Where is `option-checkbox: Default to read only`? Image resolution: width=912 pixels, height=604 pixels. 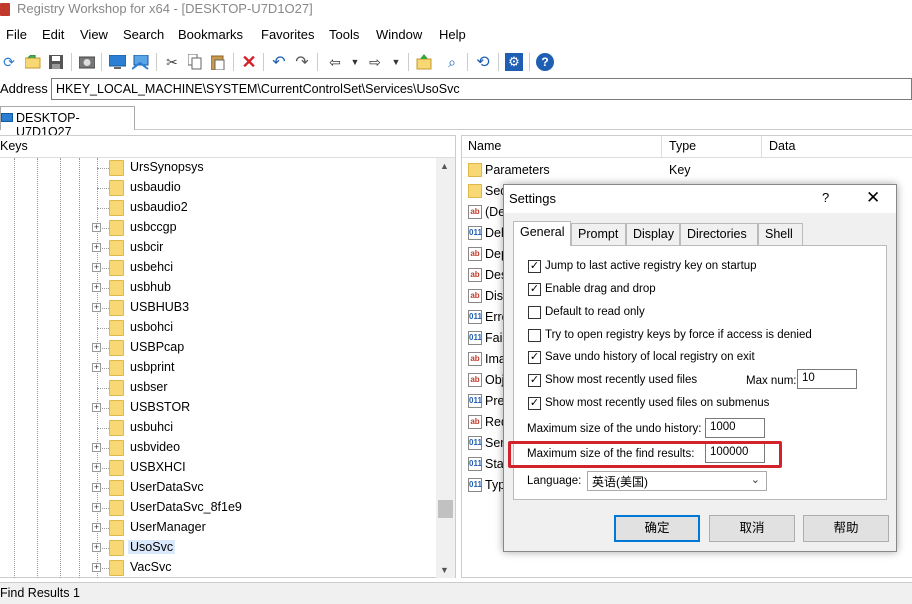 option-checkbox: Default to read only is located at coordinates (703, 313).